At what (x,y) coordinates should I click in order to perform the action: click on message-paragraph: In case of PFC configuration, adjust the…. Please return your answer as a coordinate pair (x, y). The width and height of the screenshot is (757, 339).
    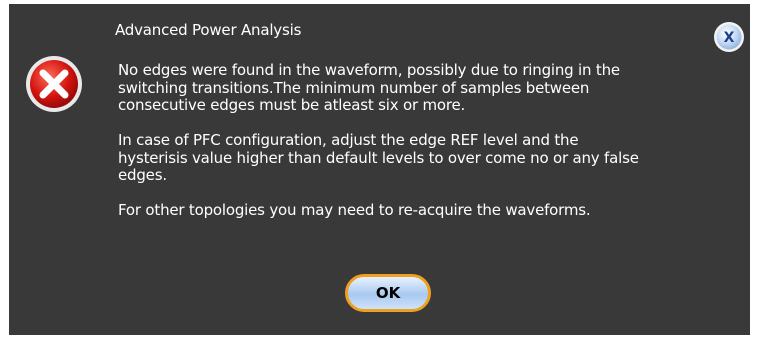
    Looking at the image, I should click on (378, 157).